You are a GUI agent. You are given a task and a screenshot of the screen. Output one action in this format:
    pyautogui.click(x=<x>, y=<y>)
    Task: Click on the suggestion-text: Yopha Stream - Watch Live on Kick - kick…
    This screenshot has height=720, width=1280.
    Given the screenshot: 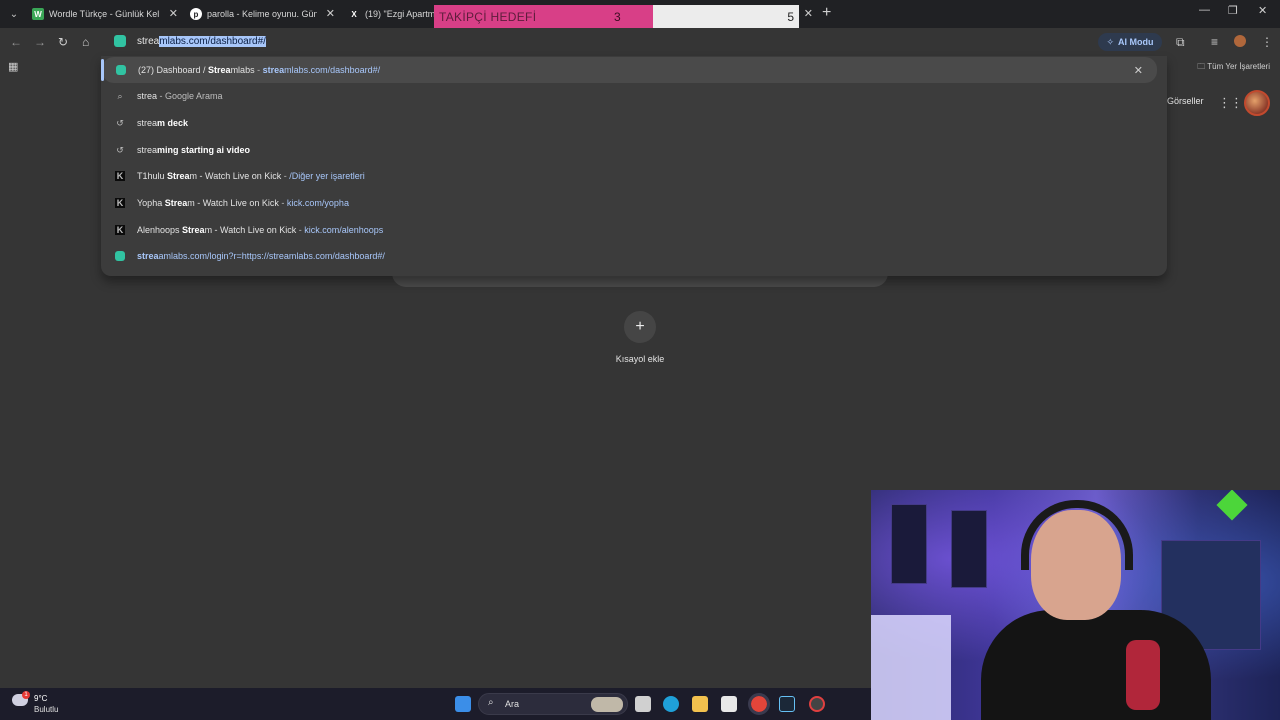 What is the action you would take?
    pyautogui.click(x=243, y=203)
    